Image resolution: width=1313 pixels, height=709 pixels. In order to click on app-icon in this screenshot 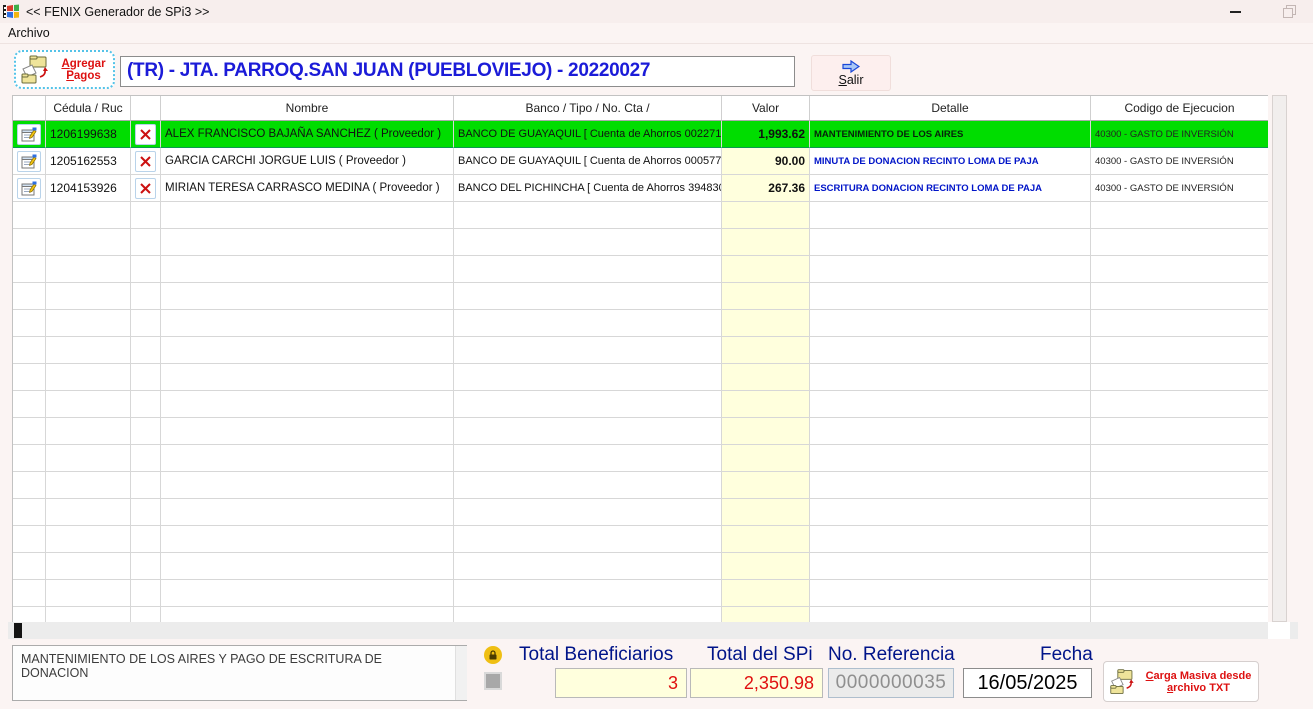, I will do `click(11, 11)`.